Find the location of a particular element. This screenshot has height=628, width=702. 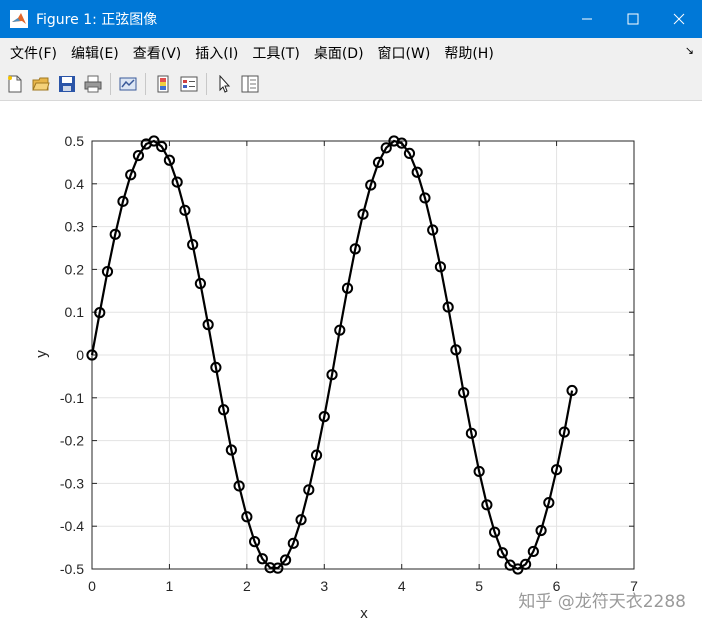

minimize-icon is located at coordinates (587, 19).